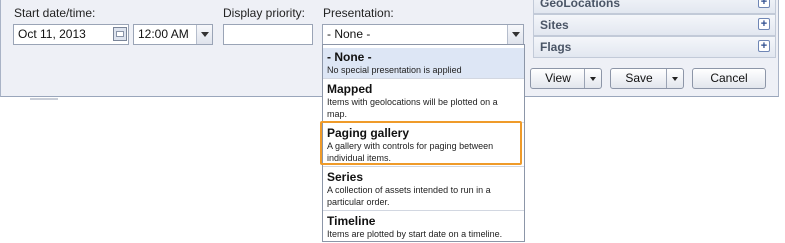  Describe the element at coordinates (264, 13) in the screenshot. I see `display-priority-label: Display priority:` at that location.